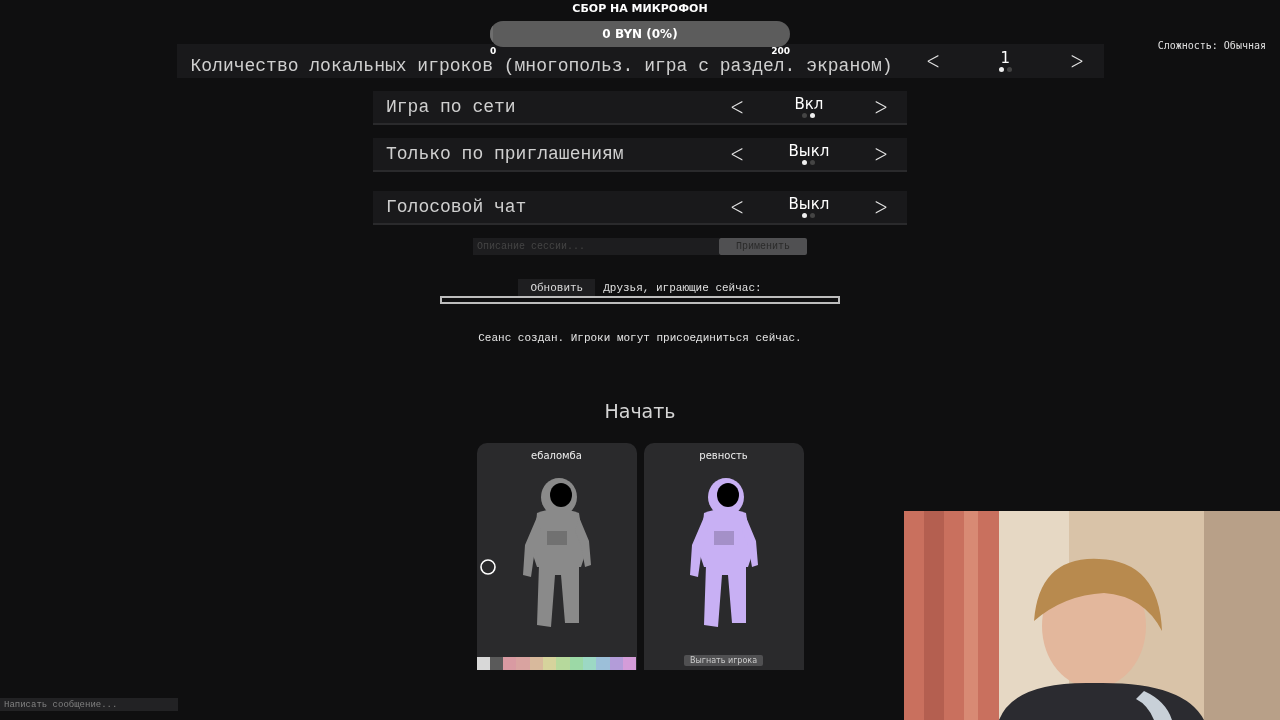 The width and height of the screenshot is (1280, 720). What do you see at coordinates (682, 287) in the screenshot?
I see `friends-label: Друзья, играющие сейчас:` at bounding box center [682, 287].